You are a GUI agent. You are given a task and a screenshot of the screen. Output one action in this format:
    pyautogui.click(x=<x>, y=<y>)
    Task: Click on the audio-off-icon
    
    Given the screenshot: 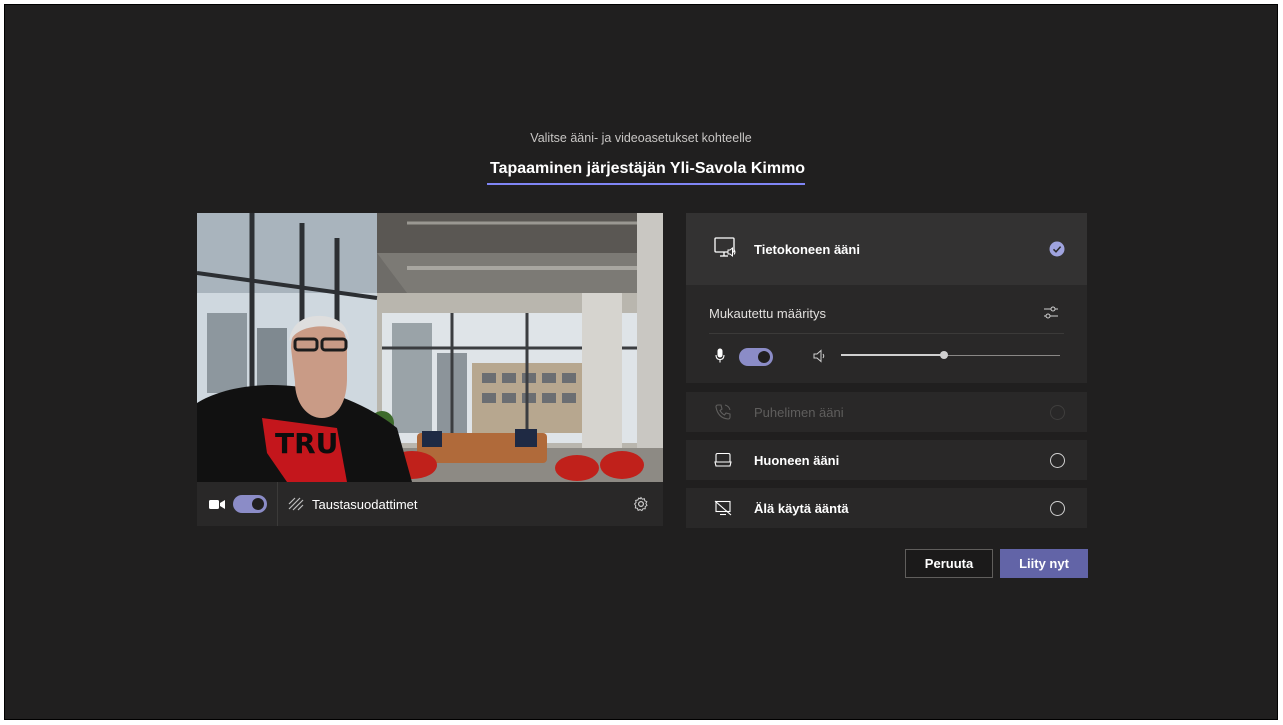 What is the action you would take?
    pyautogui.click(x=723, y=508)
    